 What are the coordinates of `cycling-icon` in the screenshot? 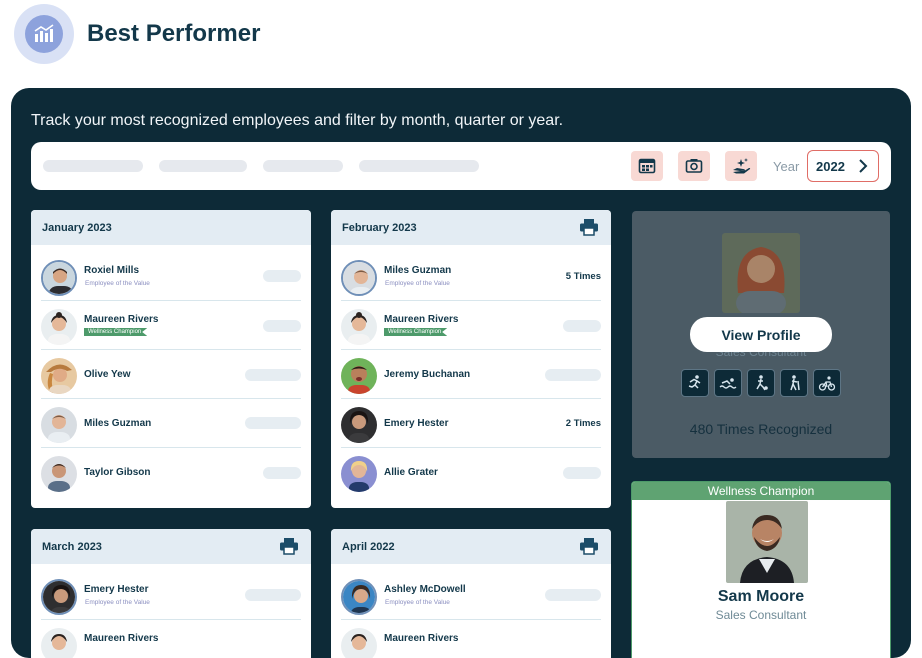 It's located at (827, 383).